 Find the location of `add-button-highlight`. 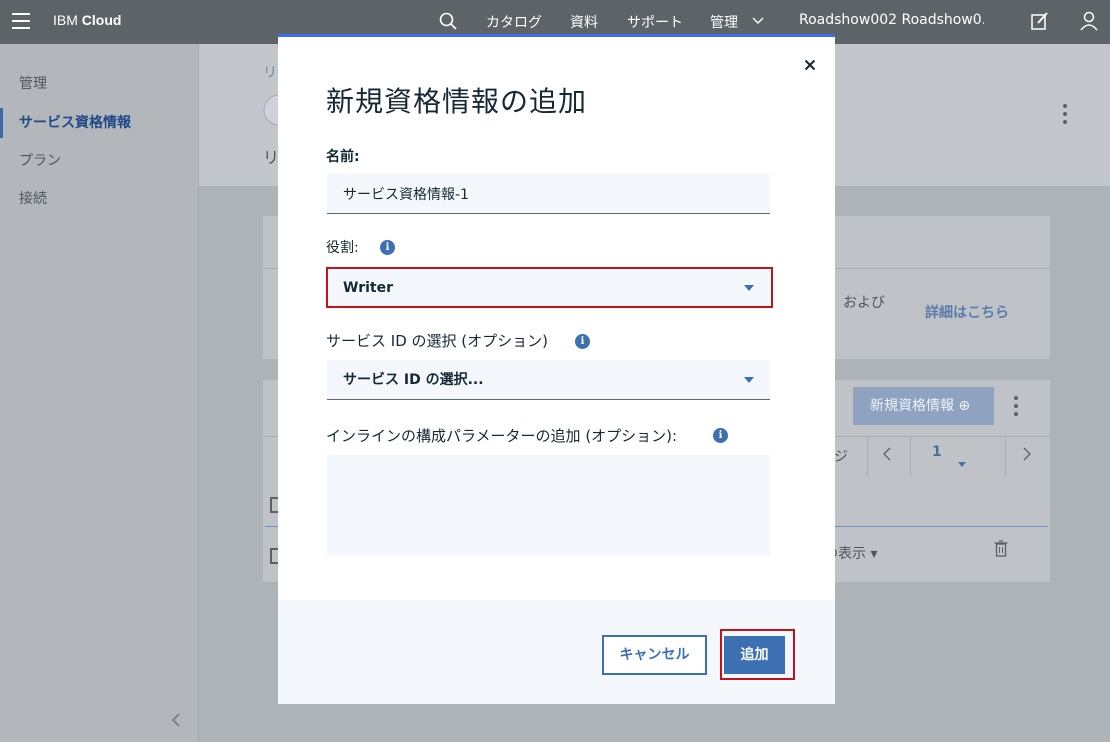

add-button-highlight is located at coordinates (757, 654).